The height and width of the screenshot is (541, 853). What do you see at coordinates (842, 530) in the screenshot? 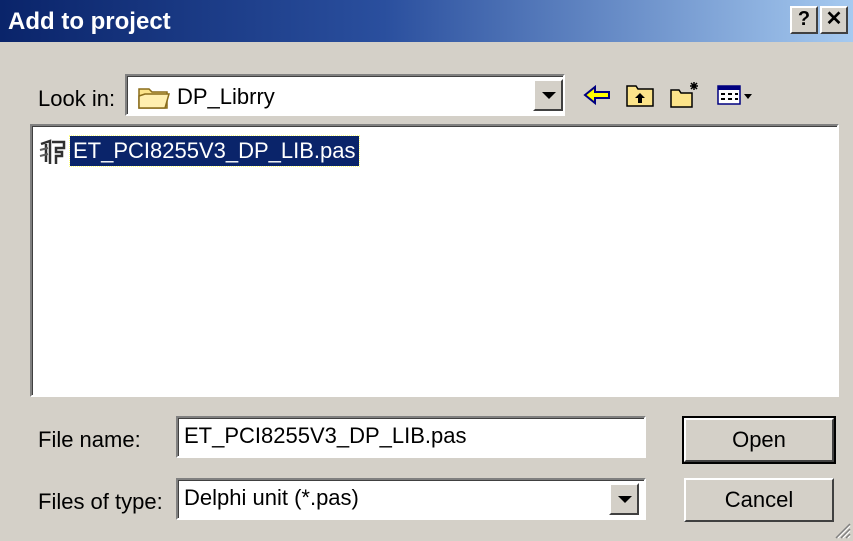
I see `resize-grip-icon` at bounding box center [842, 530].